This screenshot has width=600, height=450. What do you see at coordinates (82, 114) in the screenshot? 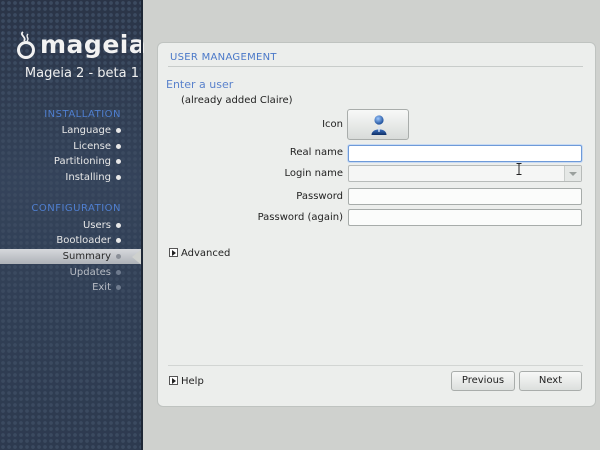
I see `section-title-installation: INSTALLATION` at bounding box center [82, 114].